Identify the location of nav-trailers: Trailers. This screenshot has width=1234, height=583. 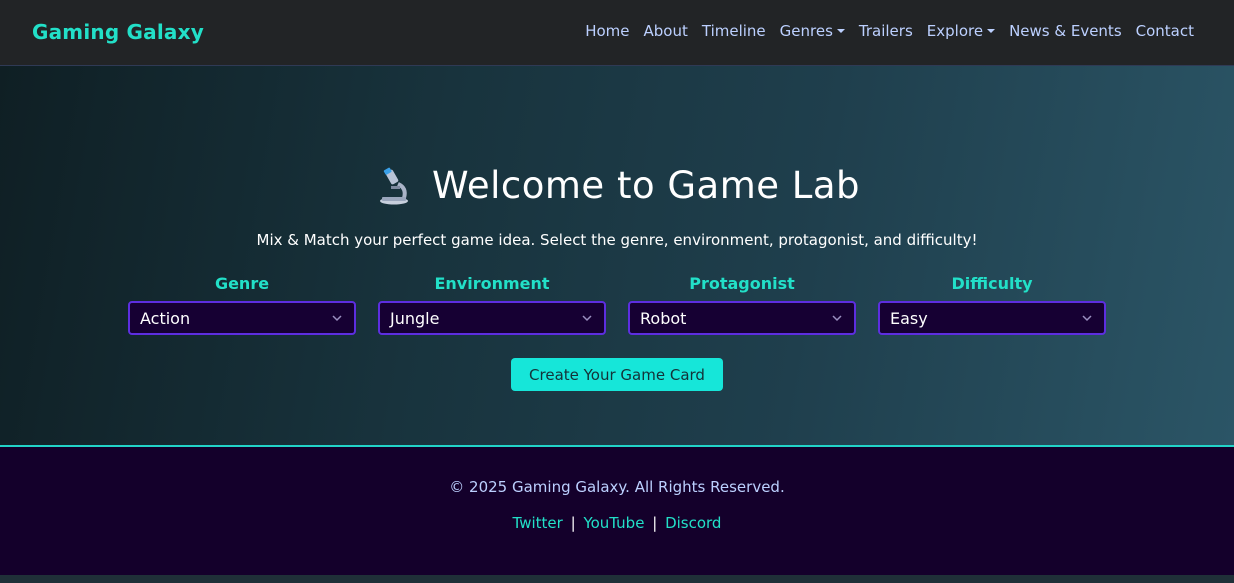
(886, 31).